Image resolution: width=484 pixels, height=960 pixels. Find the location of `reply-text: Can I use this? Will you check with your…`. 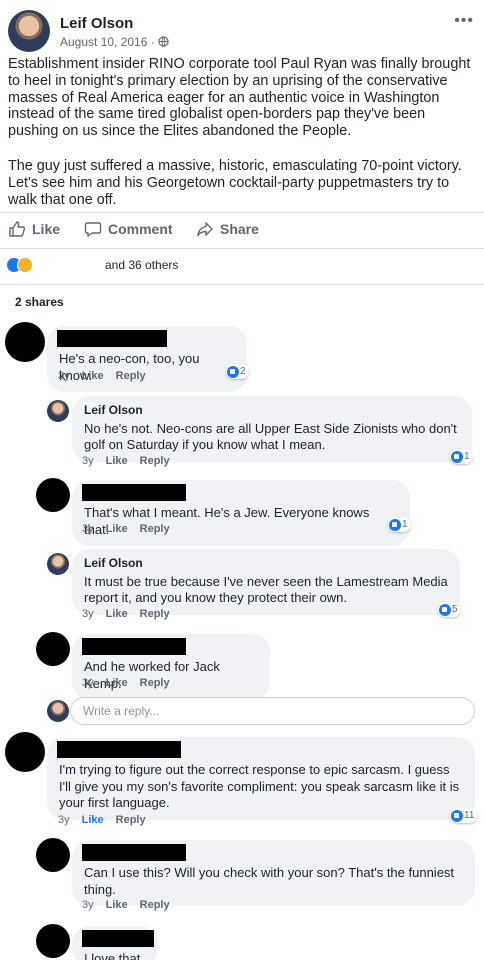

reply-text: Can I use this? Will you check with your… is located at coordinates (269, 881).